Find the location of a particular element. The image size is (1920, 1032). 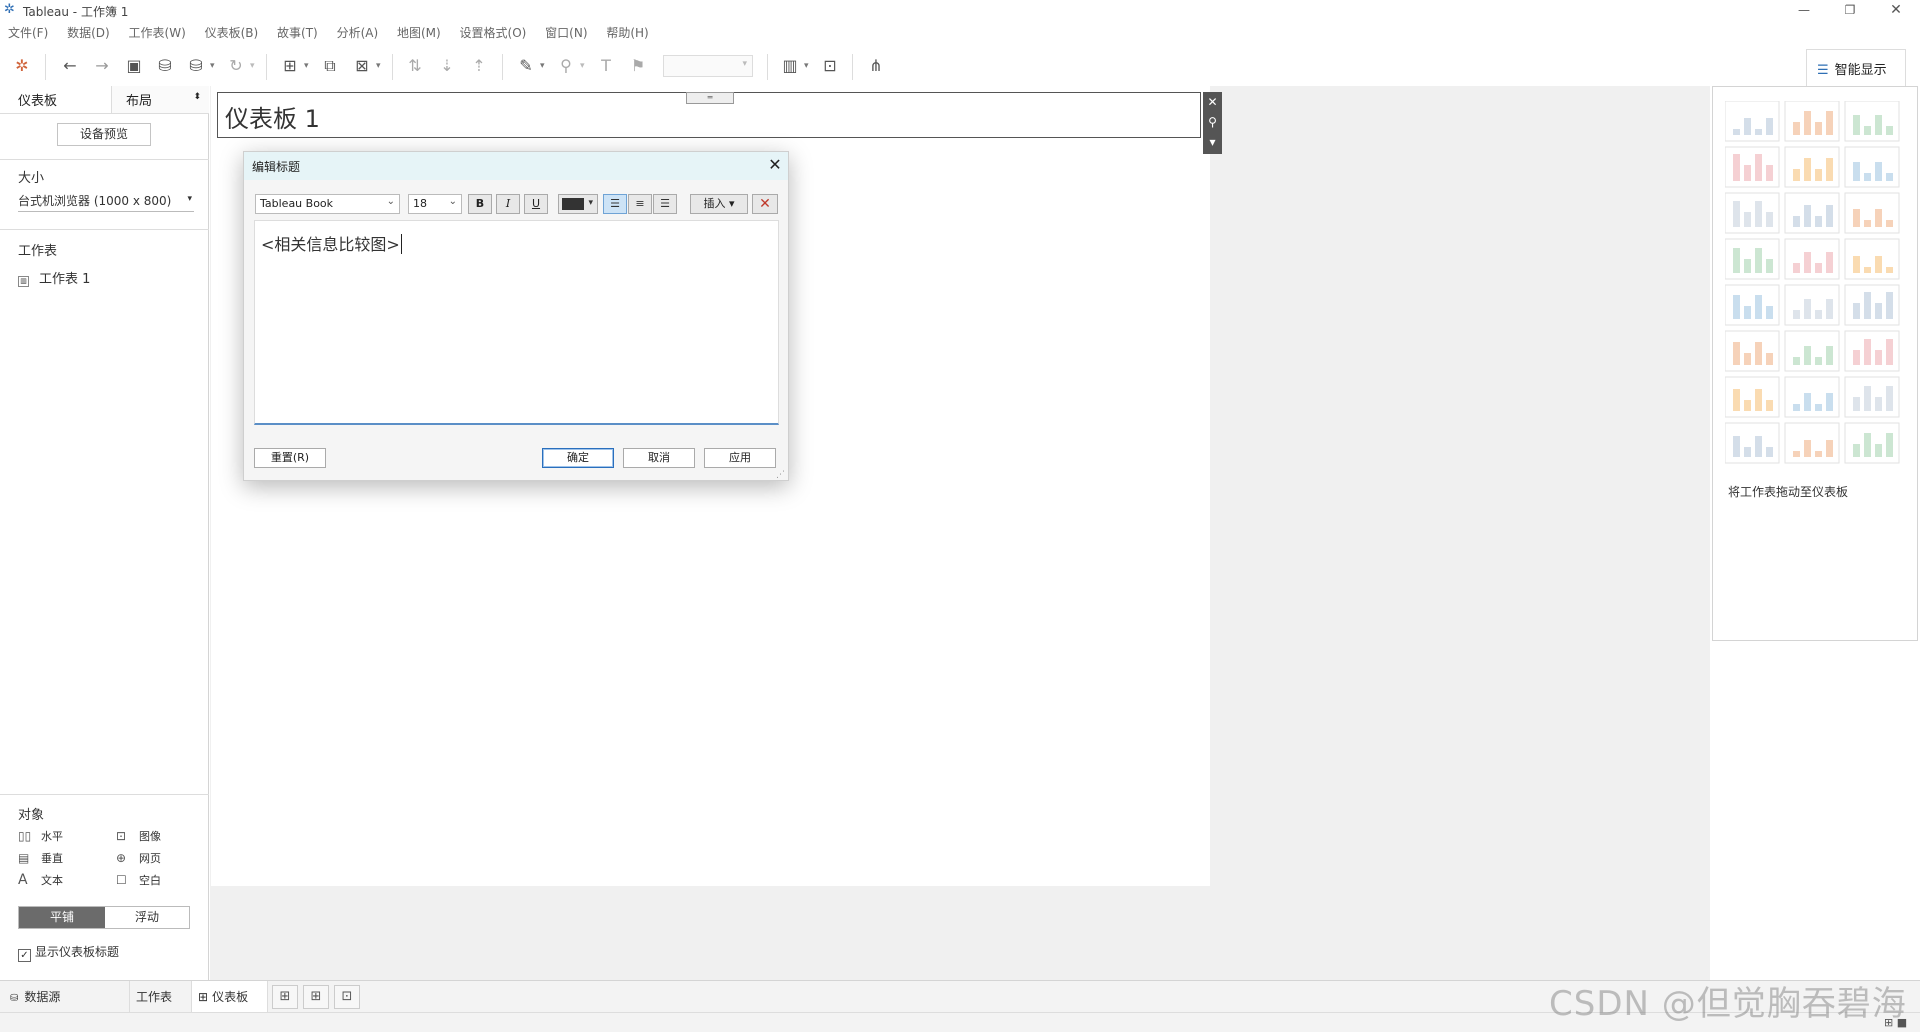

font-size-select: 18 ⌄ is located at coordinates (435, 204).